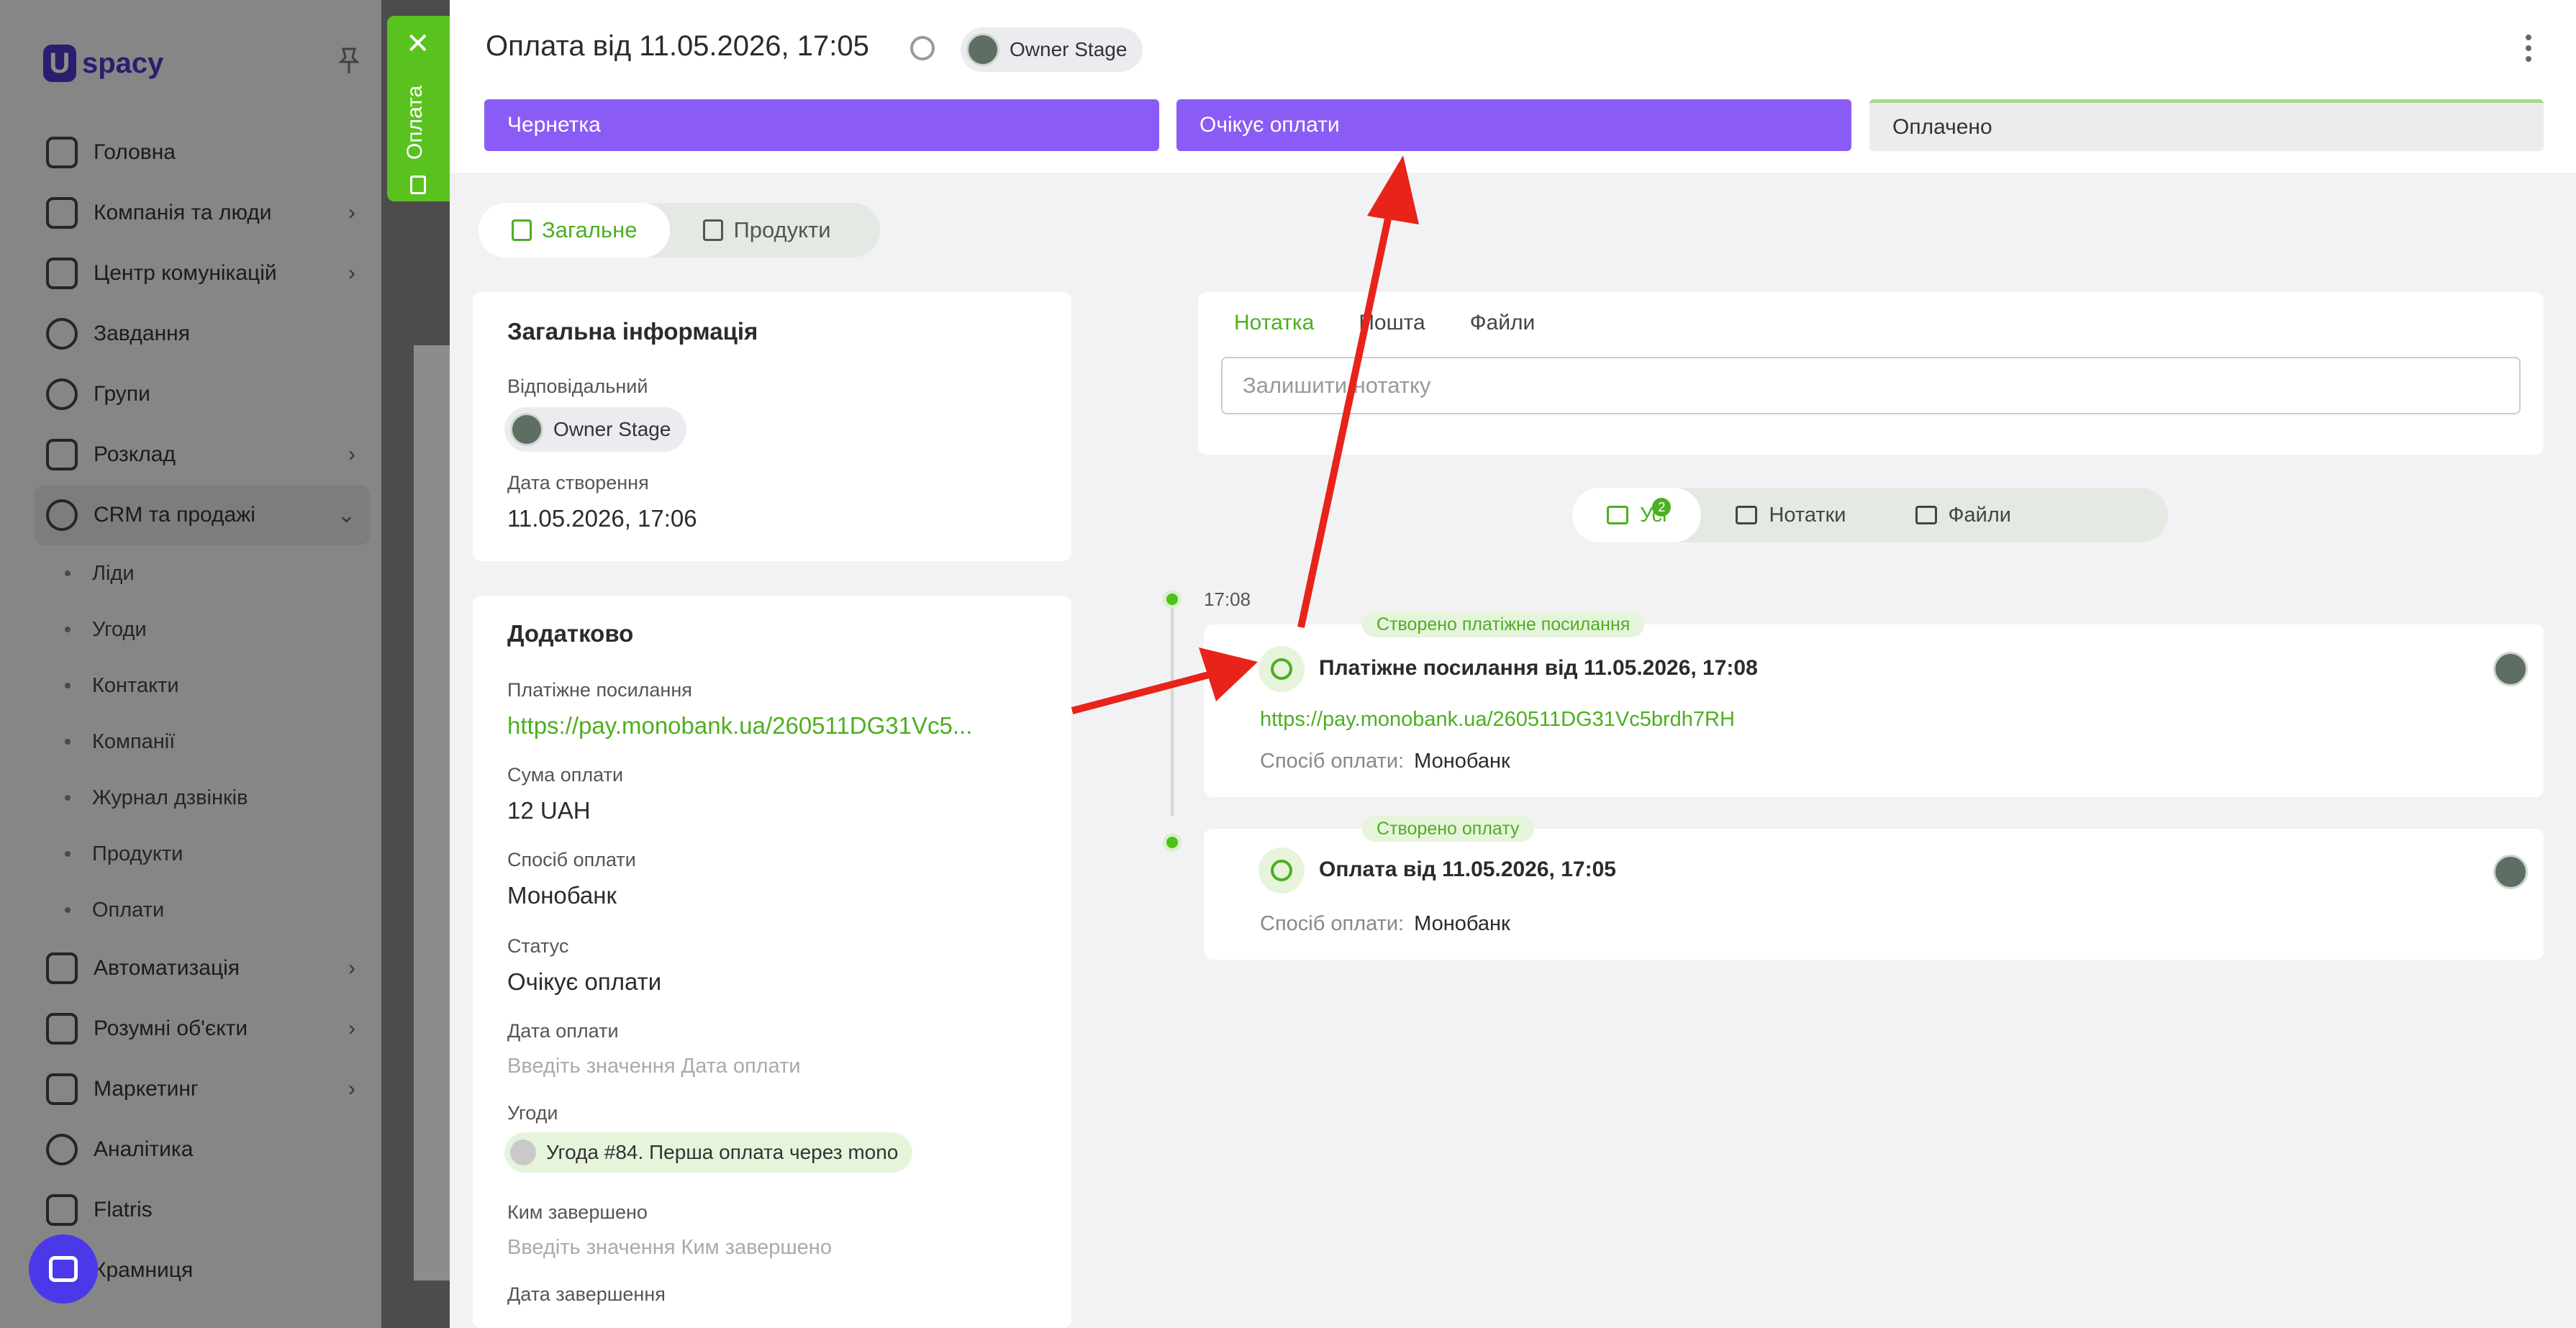 This screenshot has width=2576, height=1328. What do you see at coordinates (1538, 668) in the screenshot?
I see `event-title: Платіжне посилання від 11.05.2026, 17:08` at bounding box center [1538, 668].